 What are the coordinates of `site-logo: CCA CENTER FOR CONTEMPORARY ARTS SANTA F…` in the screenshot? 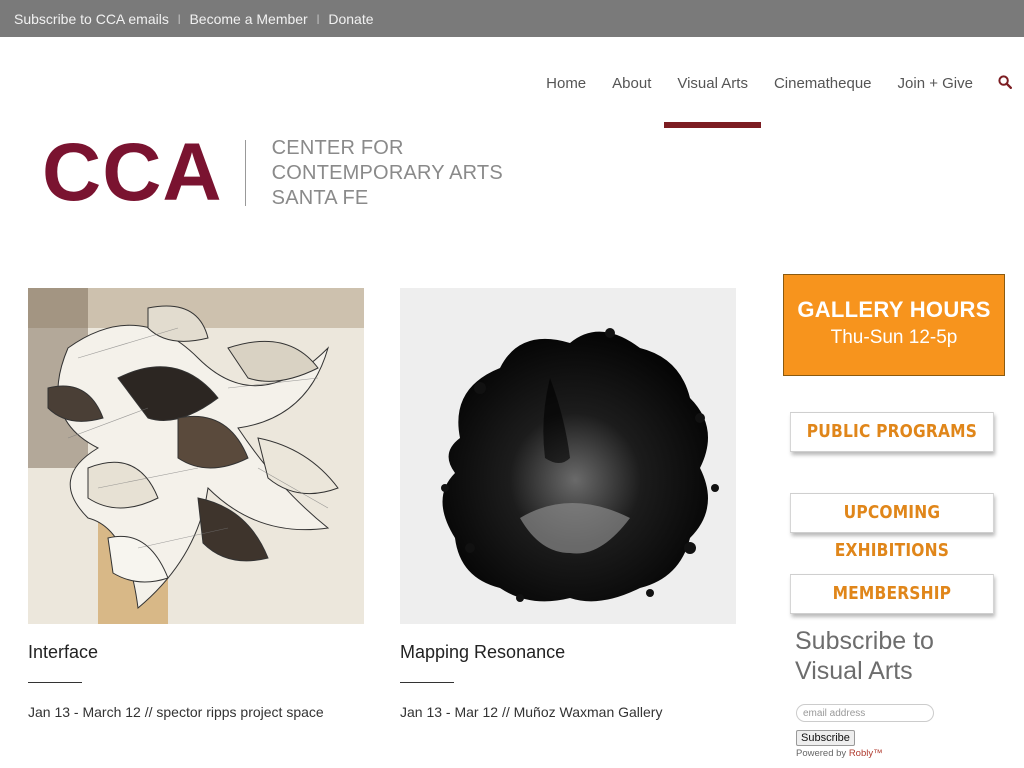 It's located at (272, 173).